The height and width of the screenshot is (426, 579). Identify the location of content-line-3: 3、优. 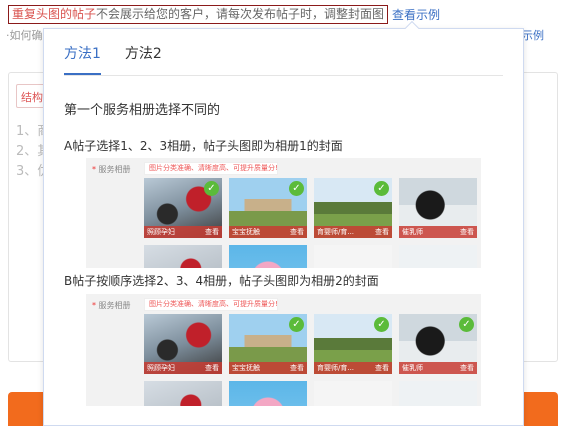
(31, 171).